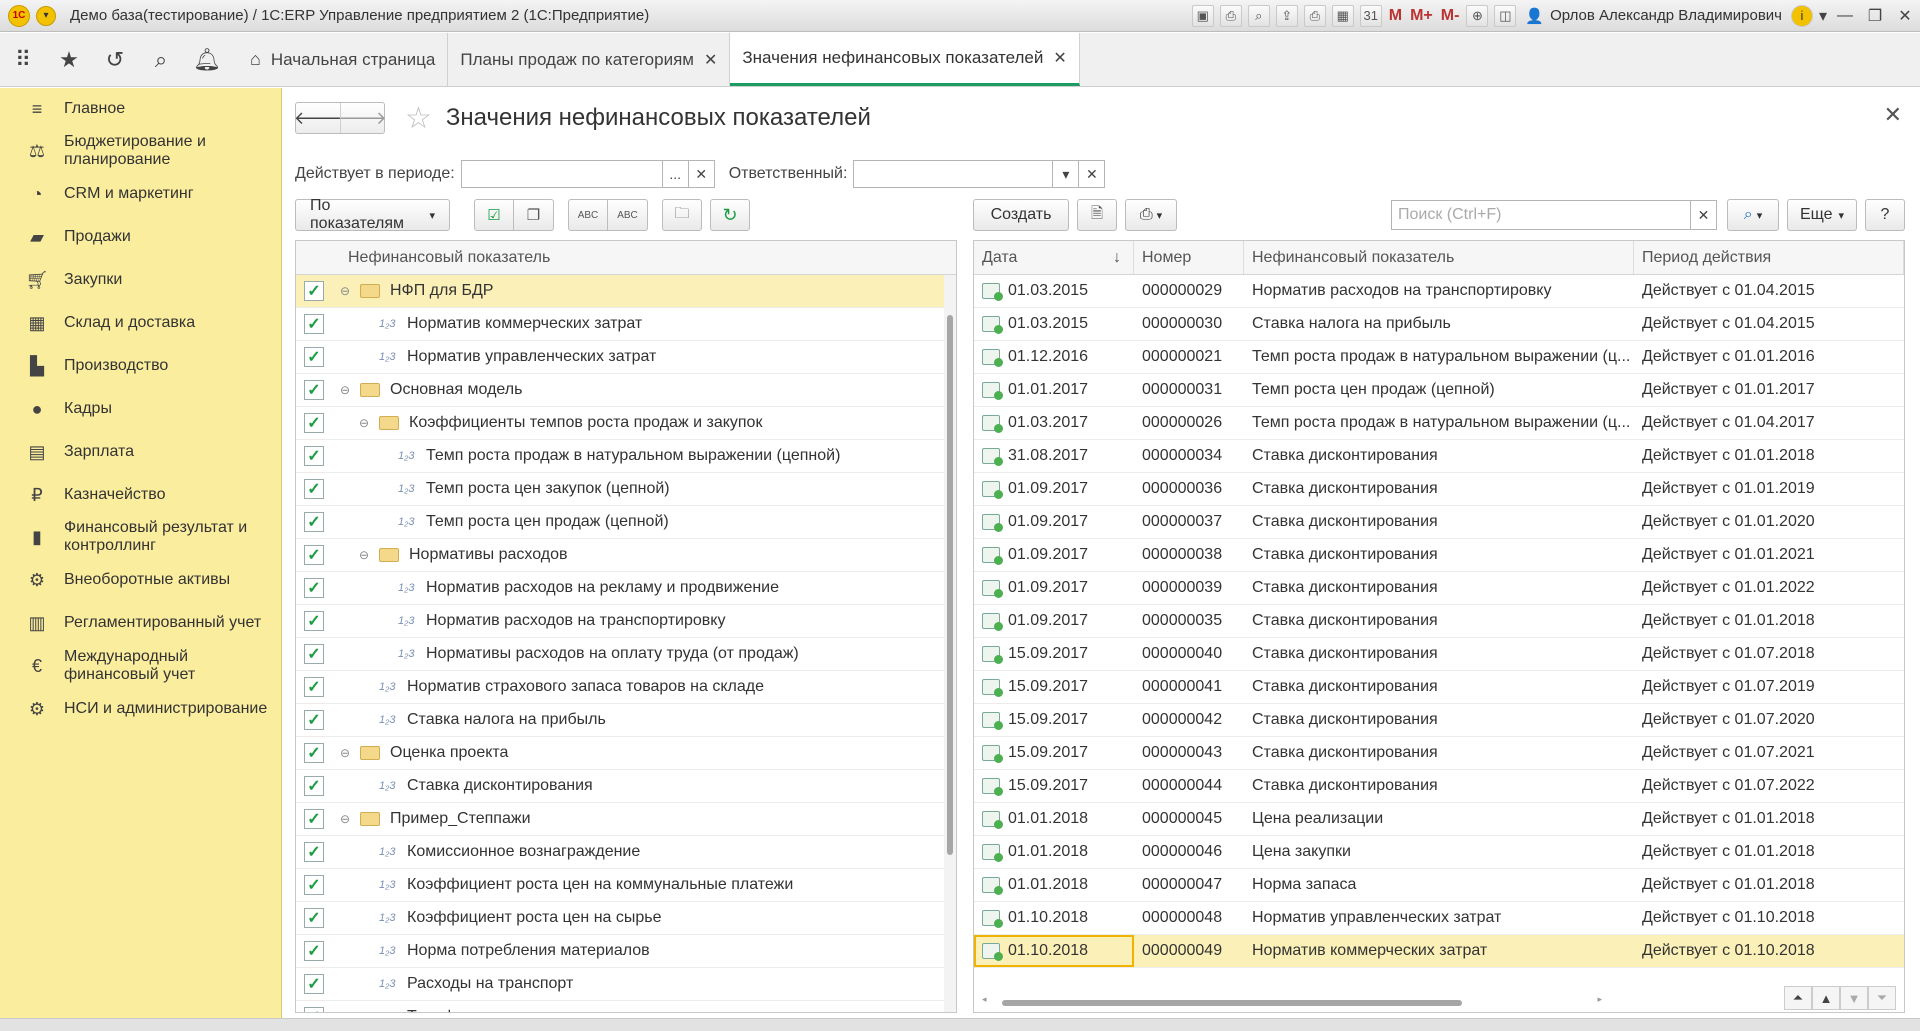 This screenshot has height=1031, width=1920. I want to click on tree-row: ✓ ⊖ Оценка проекта, so click(626, 753).